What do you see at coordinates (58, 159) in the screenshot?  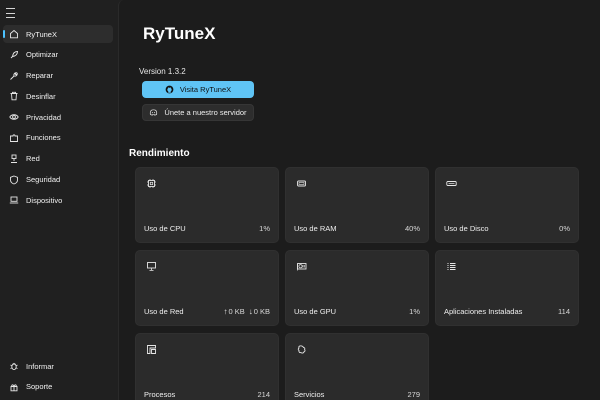 I see `sidebar-item-red: Red` at bounding box center [58, 159].